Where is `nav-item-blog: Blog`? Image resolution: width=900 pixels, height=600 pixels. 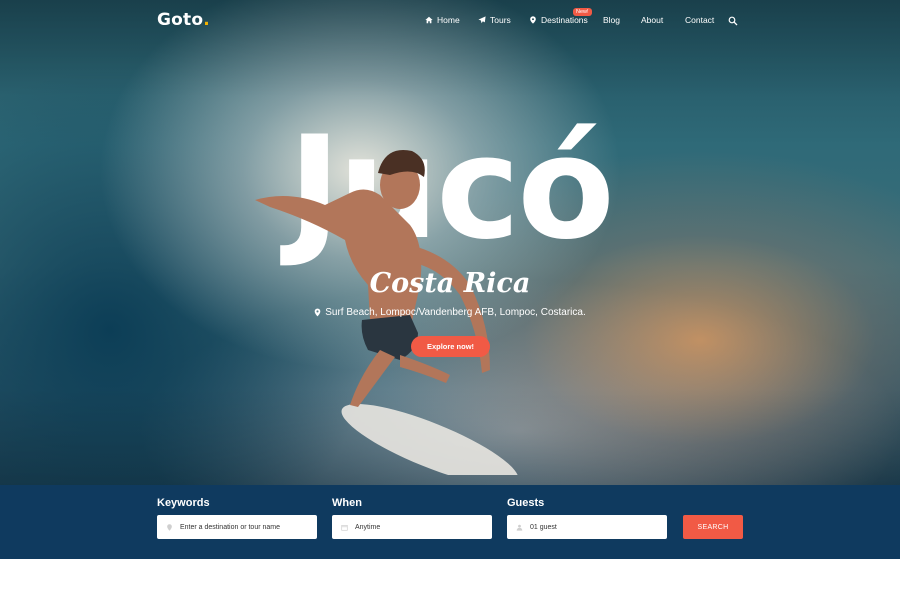
nav-item-blog: Blog is located at coordinates (611, 20).